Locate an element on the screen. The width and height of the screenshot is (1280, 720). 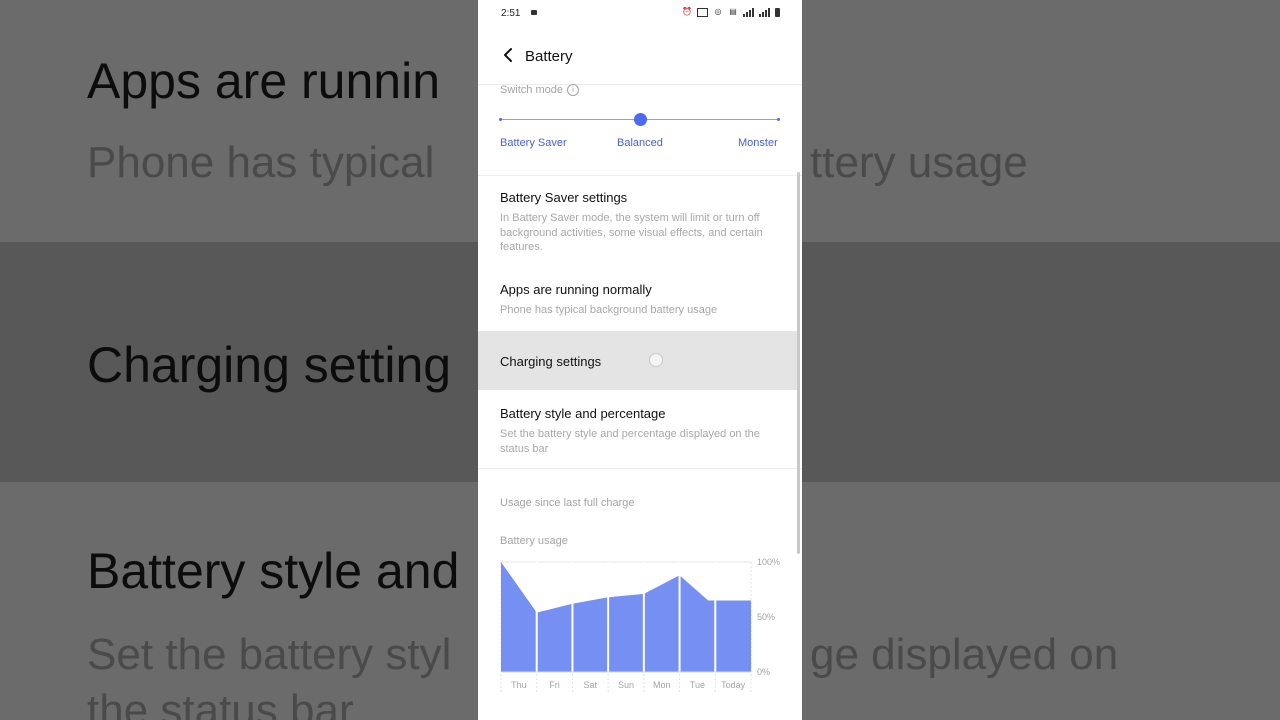
x-tick-label: Thu is located at coordinates (519, 685).